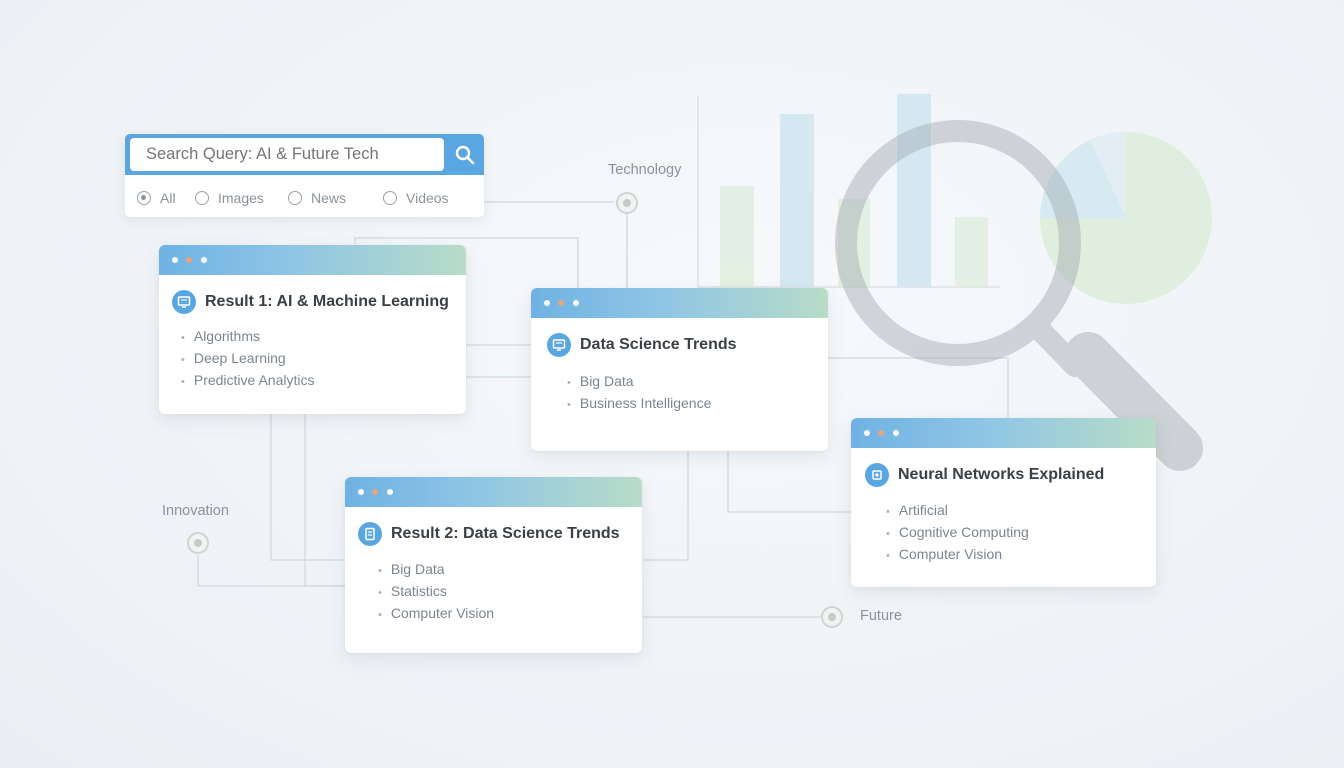 The width and height of the screenshot is (1344, 768). I want to click on card-title-row: Data Science Trends, so click(642, 345).